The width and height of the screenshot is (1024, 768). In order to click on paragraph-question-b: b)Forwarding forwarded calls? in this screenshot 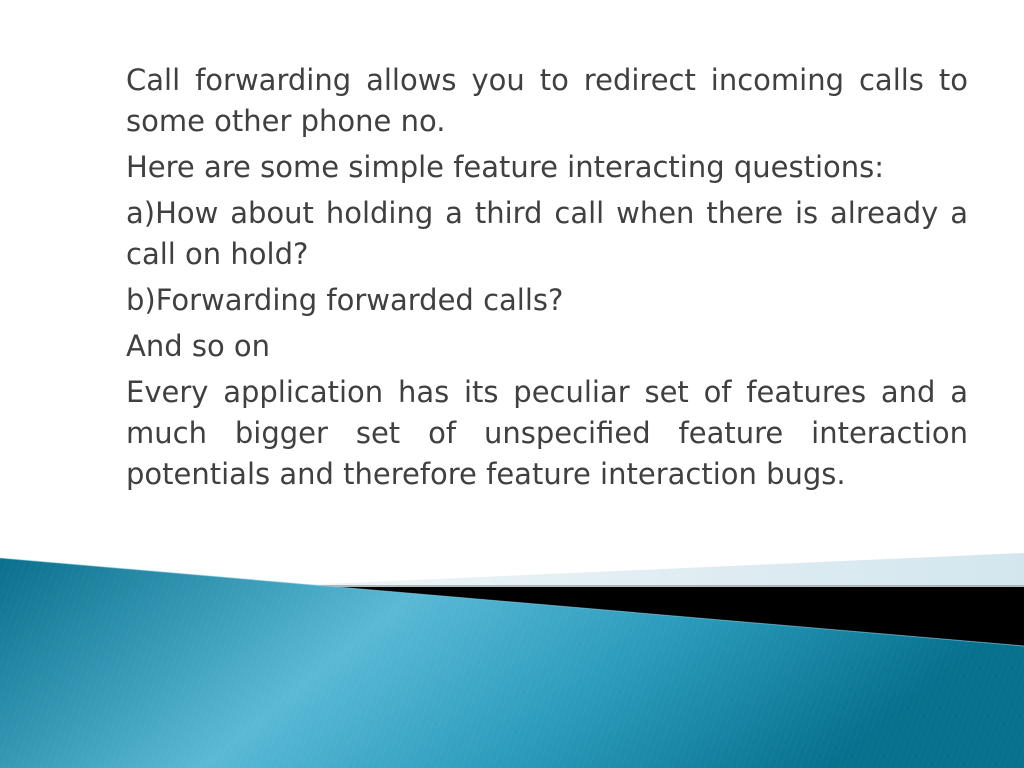, I will do `click(345, 300)`.